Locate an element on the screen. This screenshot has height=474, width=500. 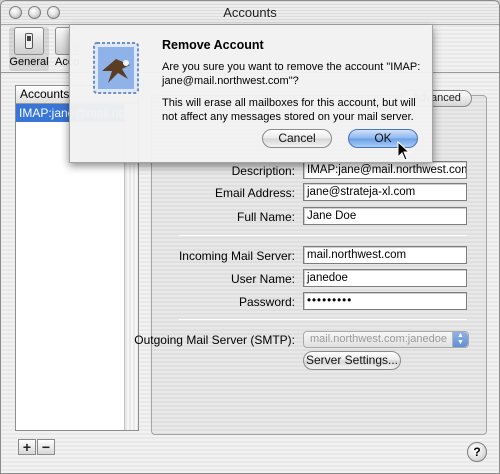
smtp-server-value: mail.northwest.com:janedoe is located at coordinates (378, 339).